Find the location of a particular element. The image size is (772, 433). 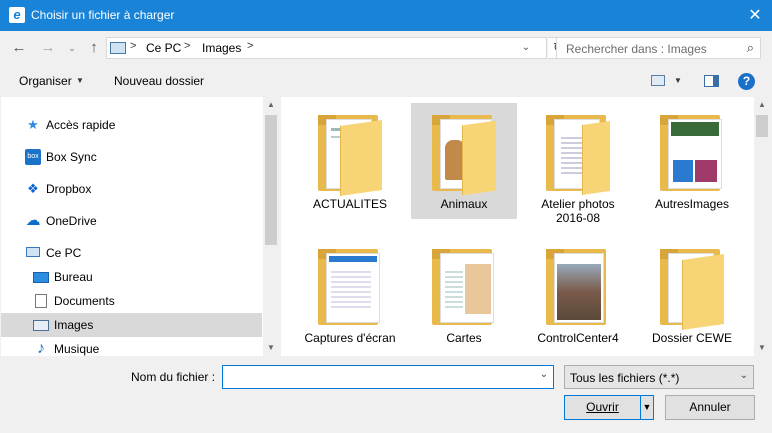

file-label: Dossier CEWE is located at coordinates (691, 338).